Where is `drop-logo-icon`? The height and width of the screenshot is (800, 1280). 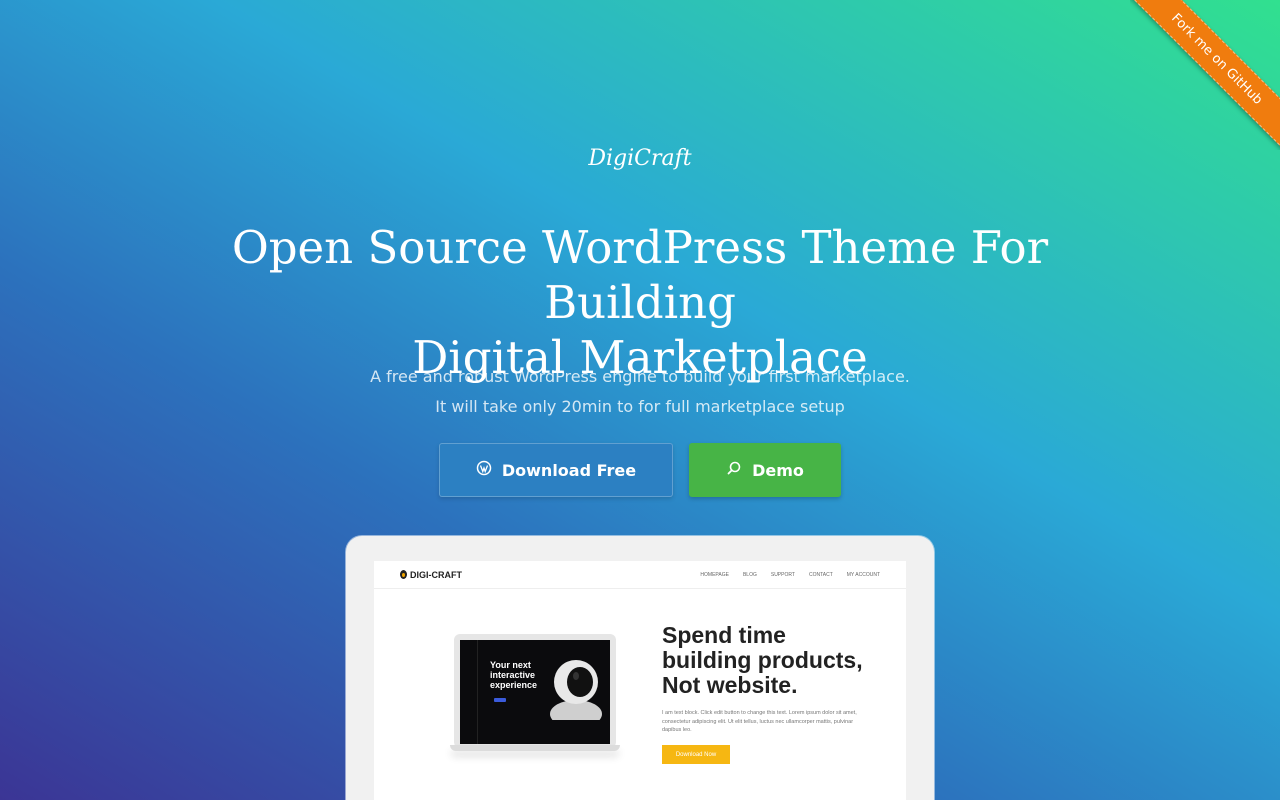 drop-logo-icon is located at coordinates (403, 574).